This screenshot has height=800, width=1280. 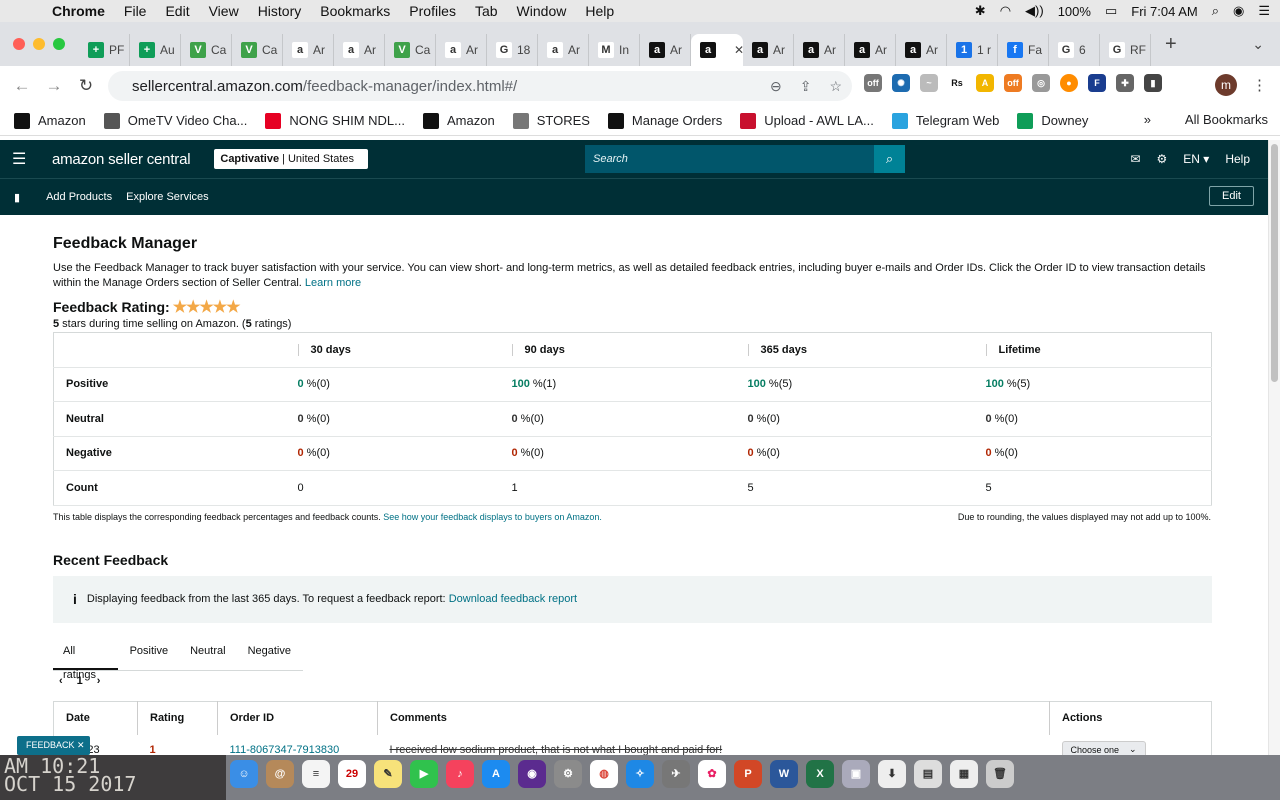 I want to click on tab-16: a Ar, so click(x=921, y=50).